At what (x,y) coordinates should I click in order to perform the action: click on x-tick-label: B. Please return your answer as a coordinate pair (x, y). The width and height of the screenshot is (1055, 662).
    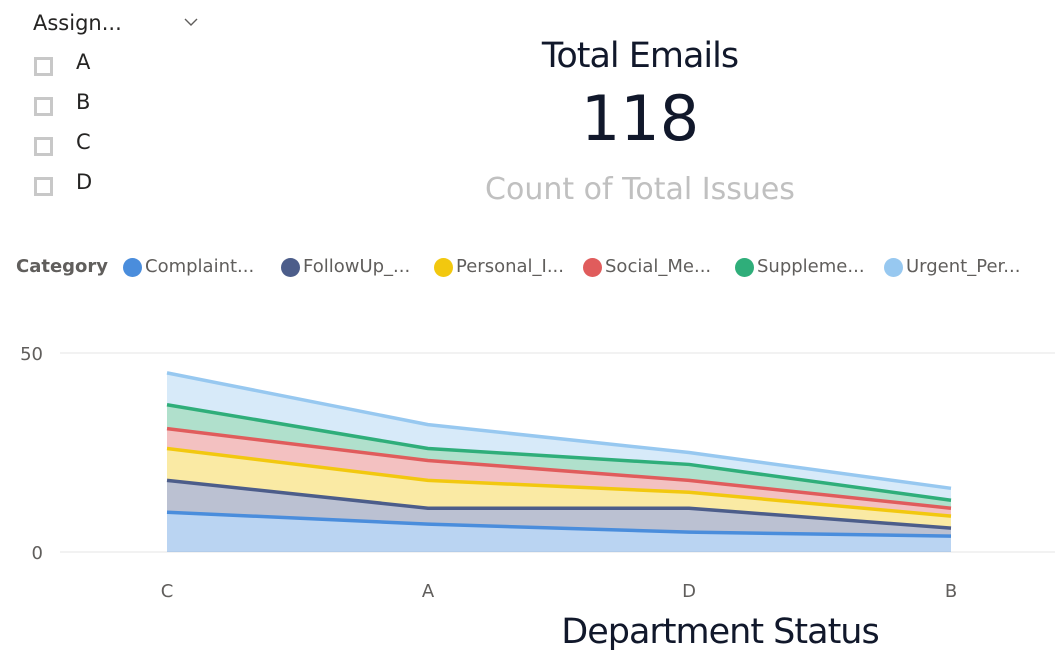
    Looking at the image, I should click on (951, 591).